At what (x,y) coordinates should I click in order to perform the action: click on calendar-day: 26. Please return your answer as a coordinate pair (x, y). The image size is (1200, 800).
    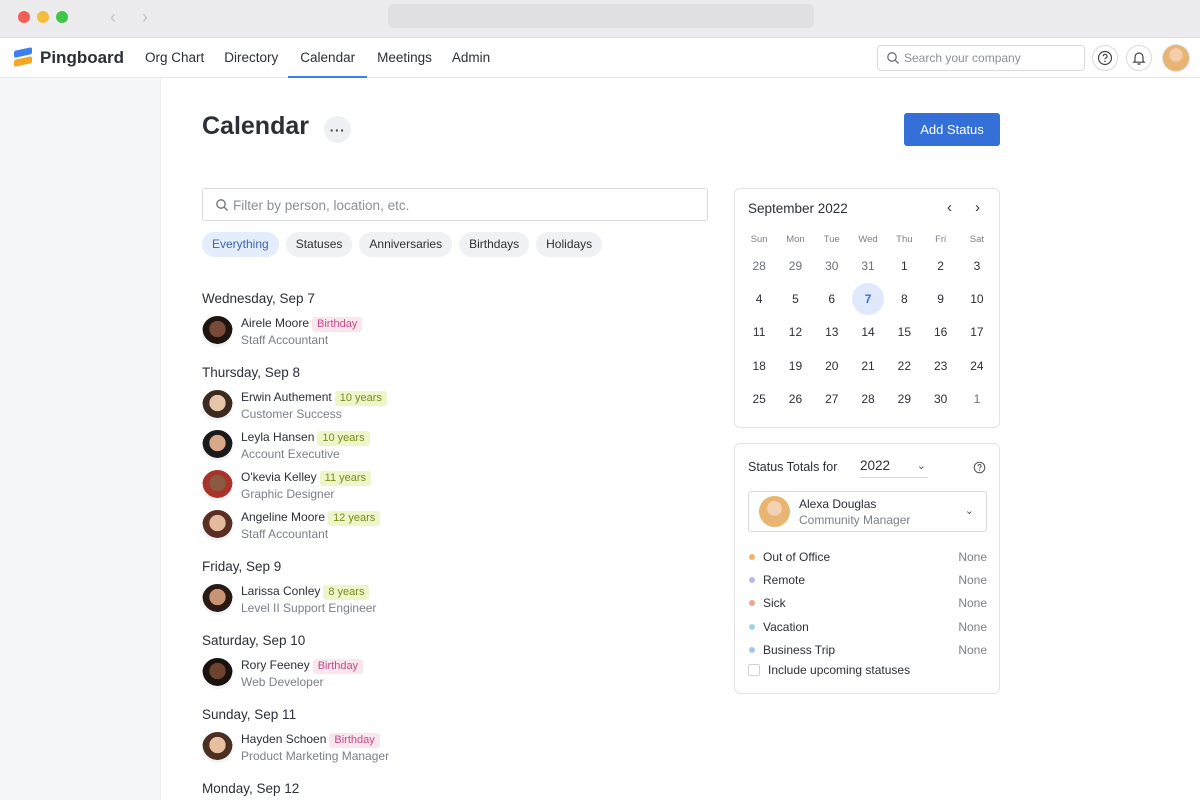
    Looking at the image, I should click on (795, 399).